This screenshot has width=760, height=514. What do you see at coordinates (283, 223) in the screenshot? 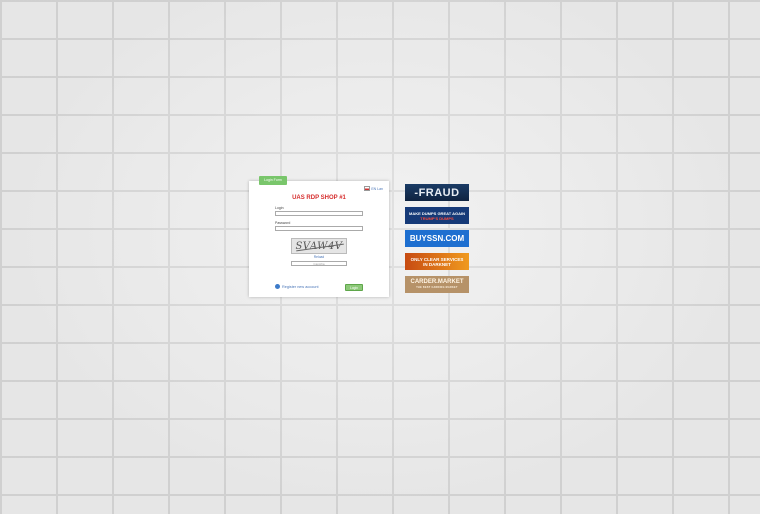
I see `password-label: Password` at bounding box center [283, 223].